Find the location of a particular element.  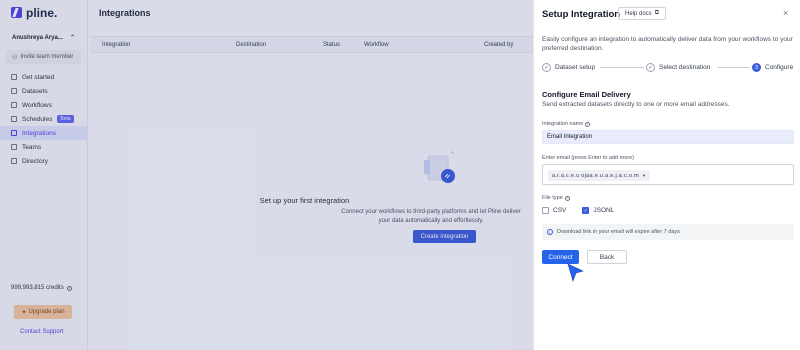

external-link-icon: ⧉ is located at coordinates (656, 13).